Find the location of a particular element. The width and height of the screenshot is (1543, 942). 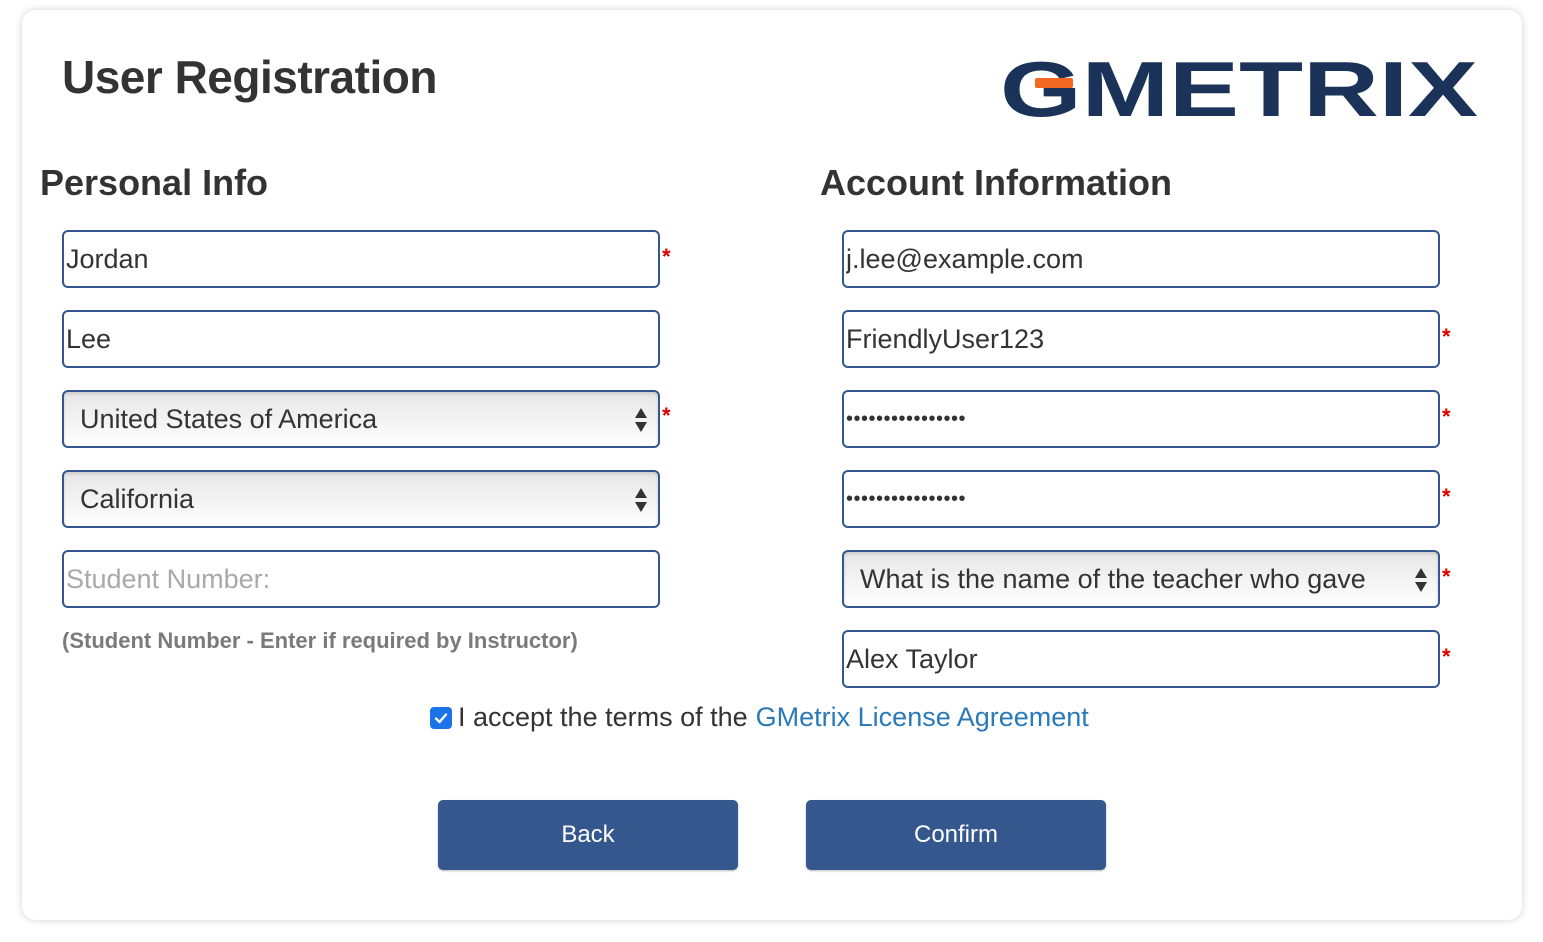

email-input is located at coordinates (1141, 259).